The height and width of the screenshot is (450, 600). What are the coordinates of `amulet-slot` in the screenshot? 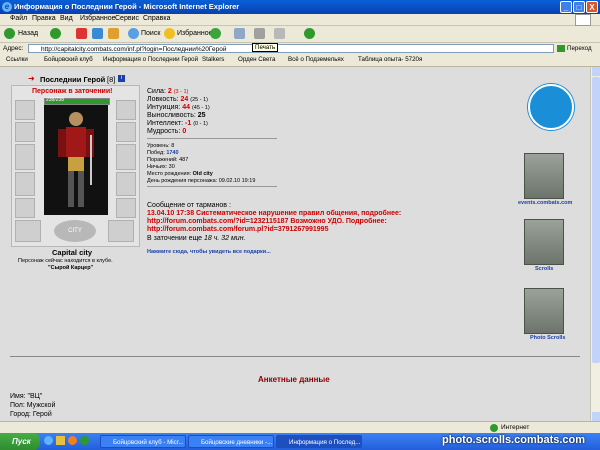 It's located at (25, 132).